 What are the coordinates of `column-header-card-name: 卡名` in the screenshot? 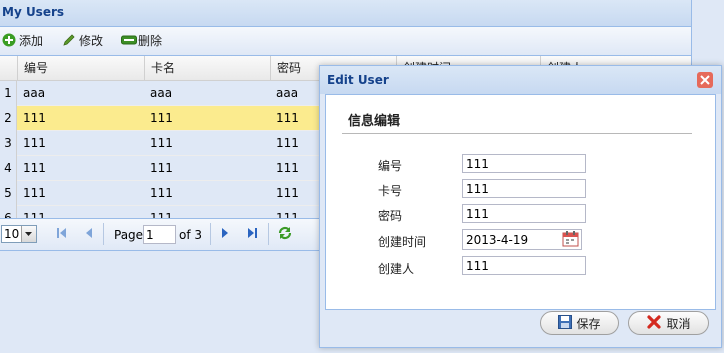 It's located at (207, 68).